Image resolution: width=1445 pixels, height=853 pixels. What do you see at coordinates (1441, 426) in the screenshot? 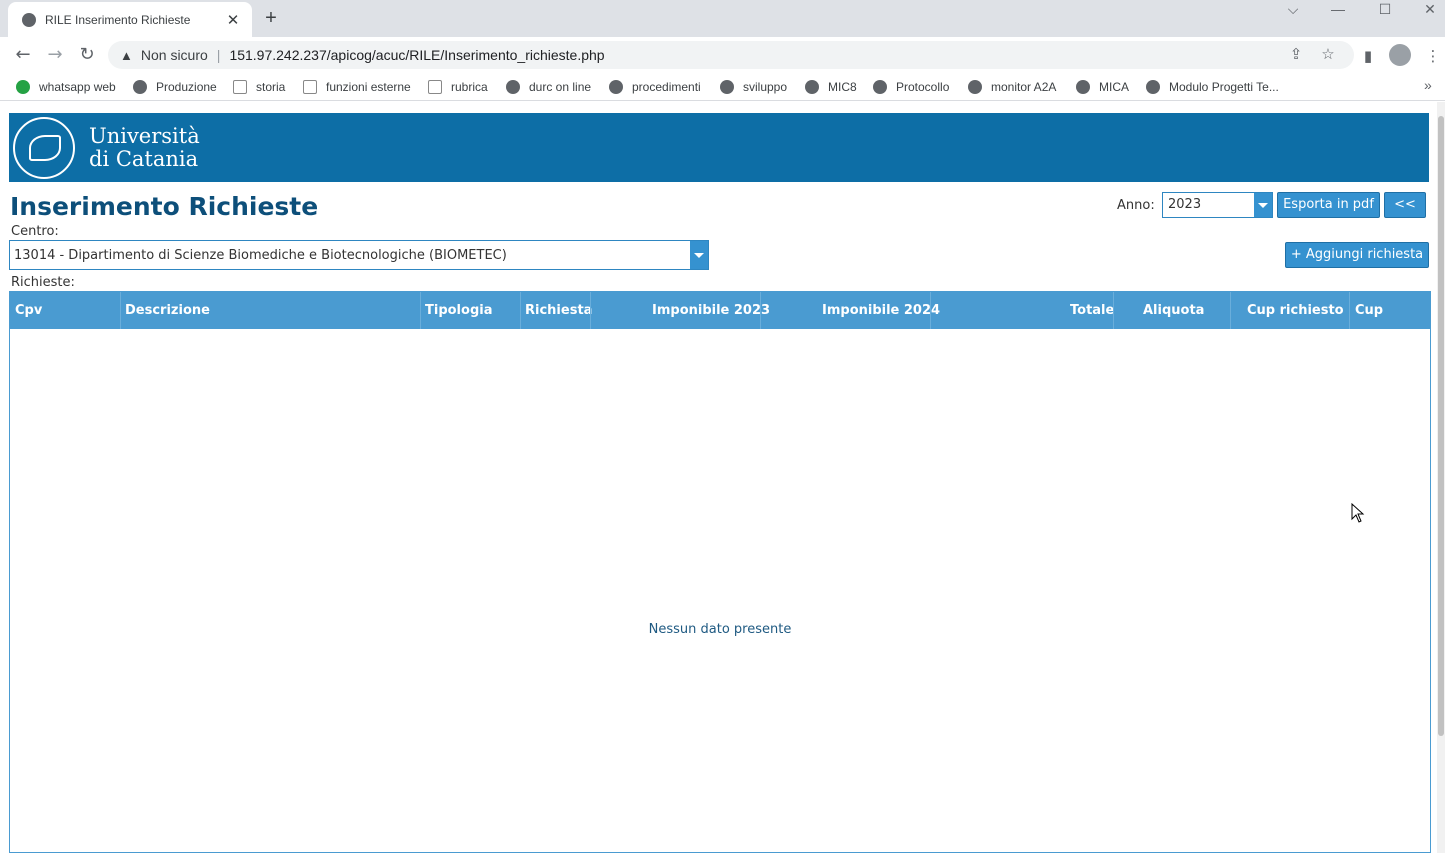
I see `scrollbar-thumb` at bounding box center [1441, 426].